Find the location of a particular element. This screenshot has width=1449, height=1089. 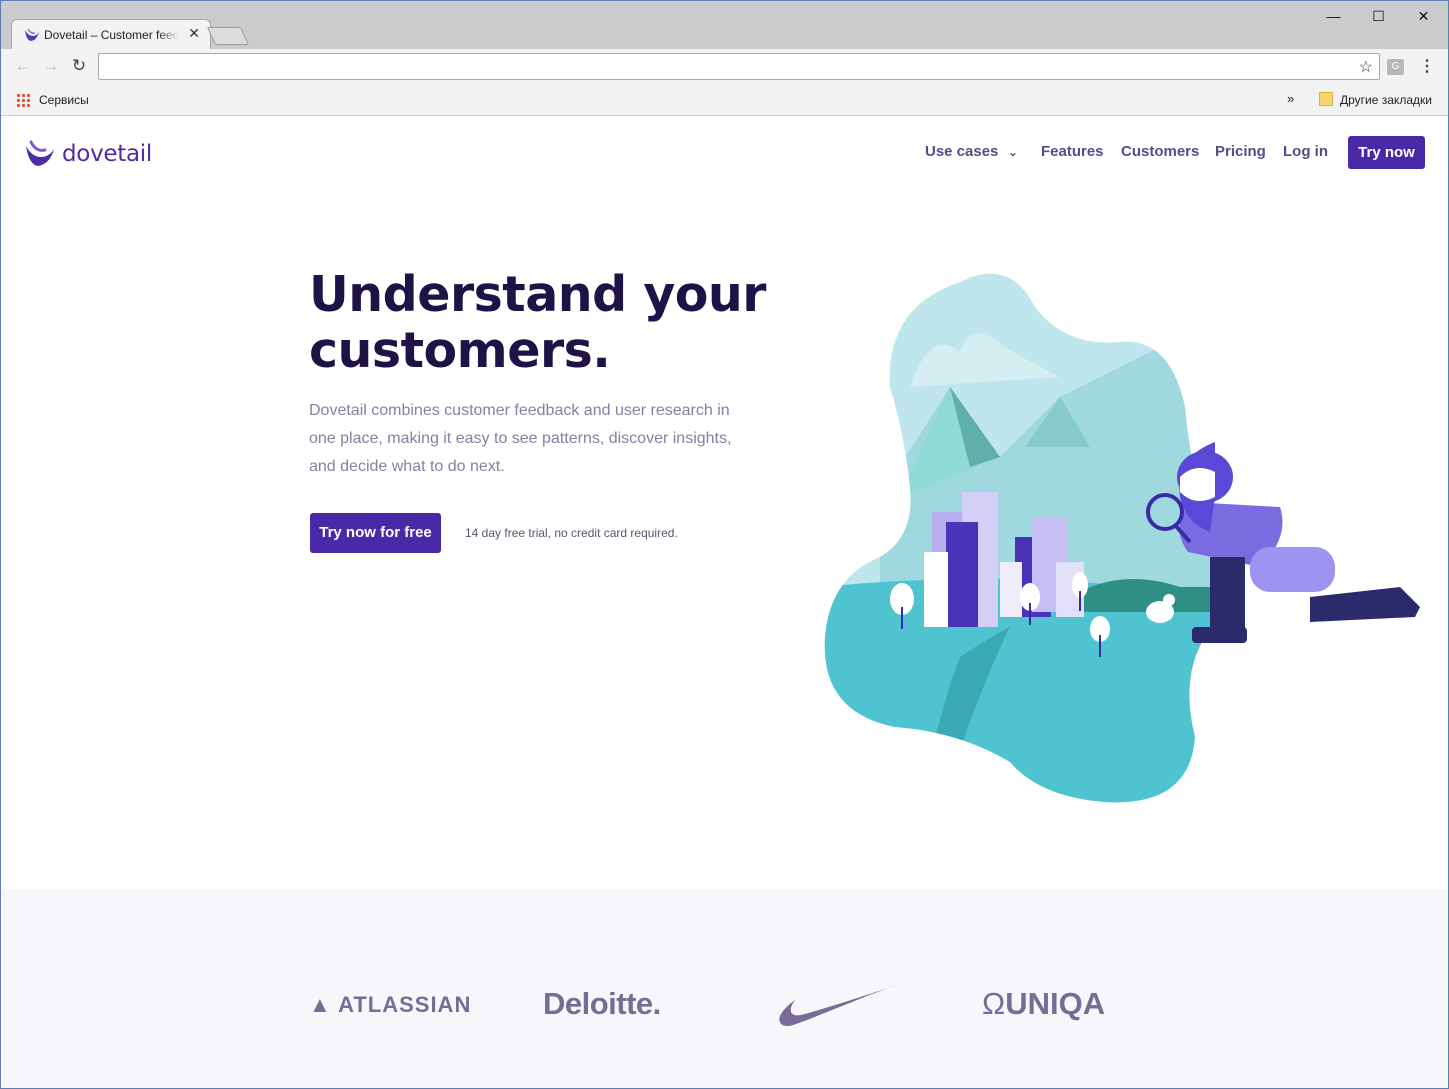

dovetail-logo: dovetail is located at coordinates (88, 154).